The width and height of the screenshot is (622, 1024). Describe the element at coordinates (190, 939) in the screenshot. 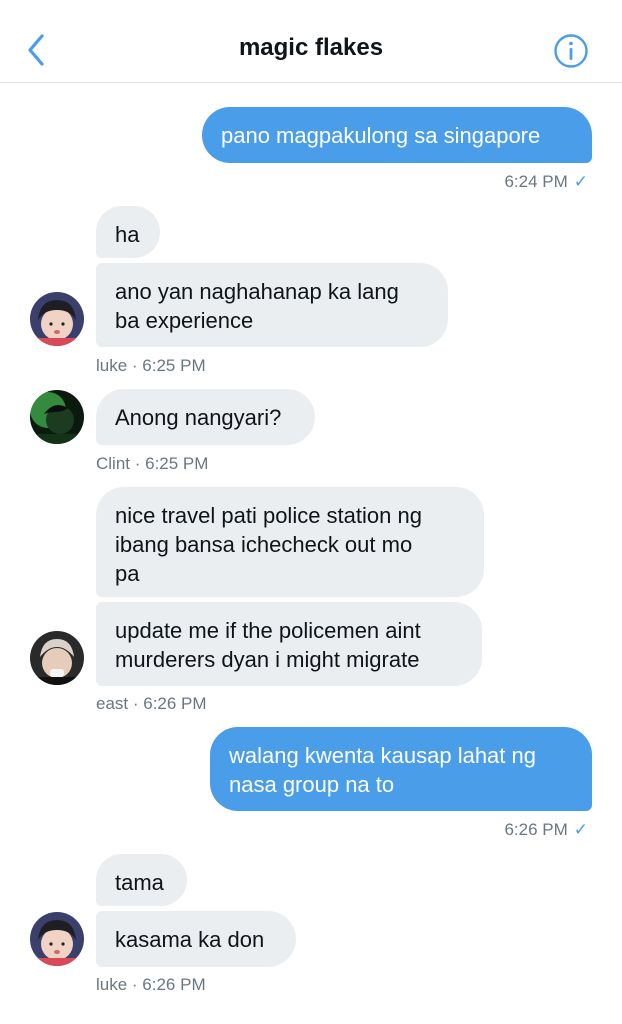

I see `message-text: kasama ka don` at that location.